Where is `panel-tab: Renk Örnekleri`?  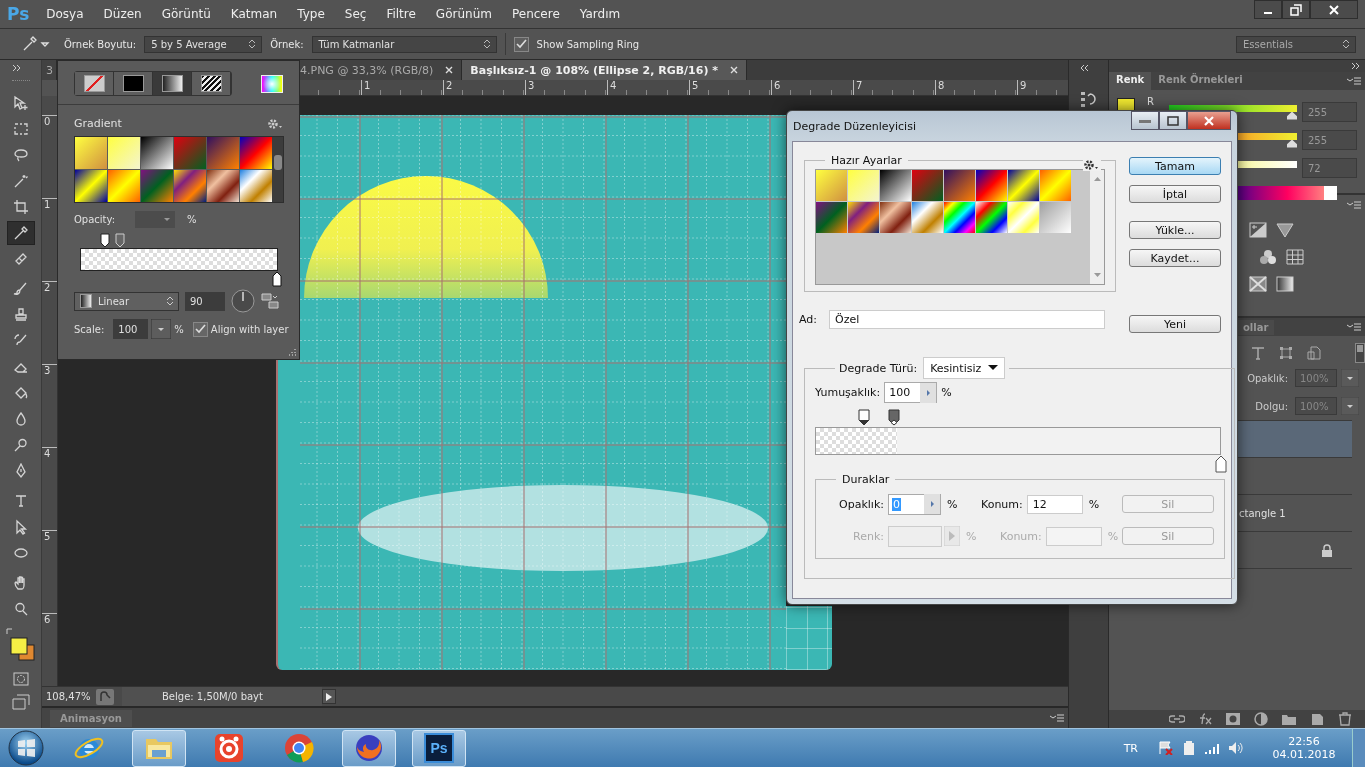 panel-tab: Renk Örnekleri is located at coordinates (1200, 81).